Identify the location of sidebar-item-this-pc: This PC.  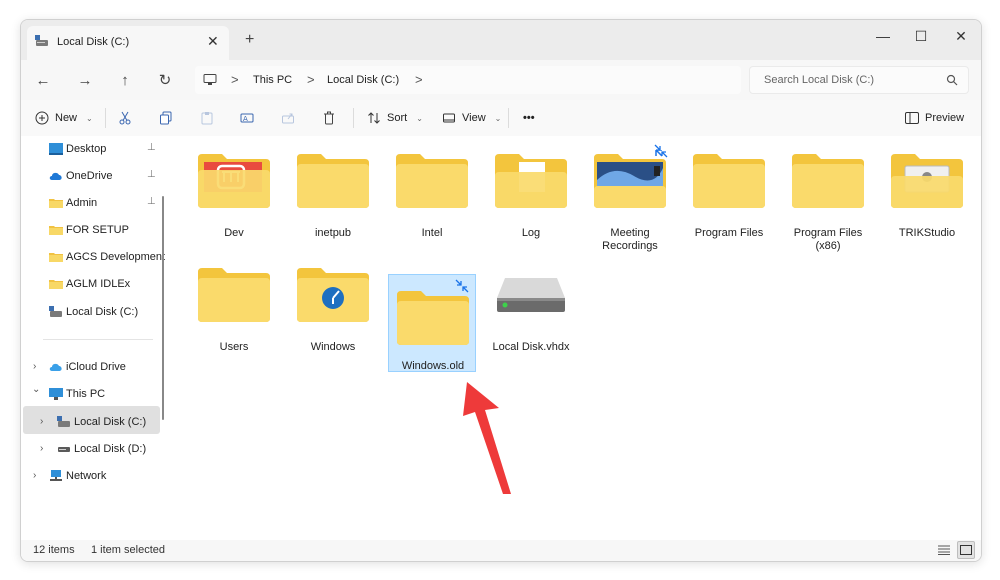
(77, 394).